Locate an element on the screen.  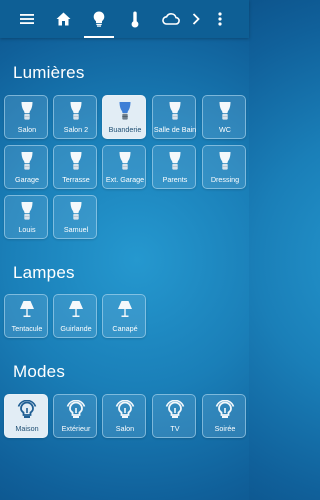
lumieres-tile-4: WC is located at coordinates (224, 117).